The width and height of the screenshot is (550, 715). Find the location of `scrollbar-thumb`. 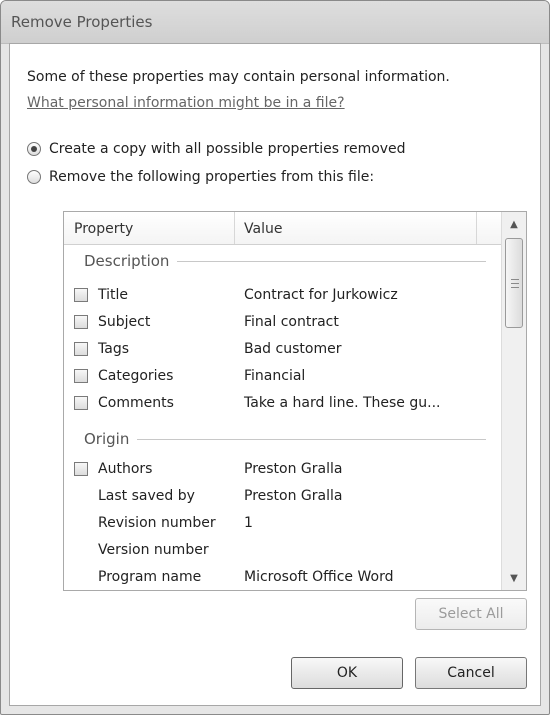

scrollbar-thumb is located at coordinates (514, 283).